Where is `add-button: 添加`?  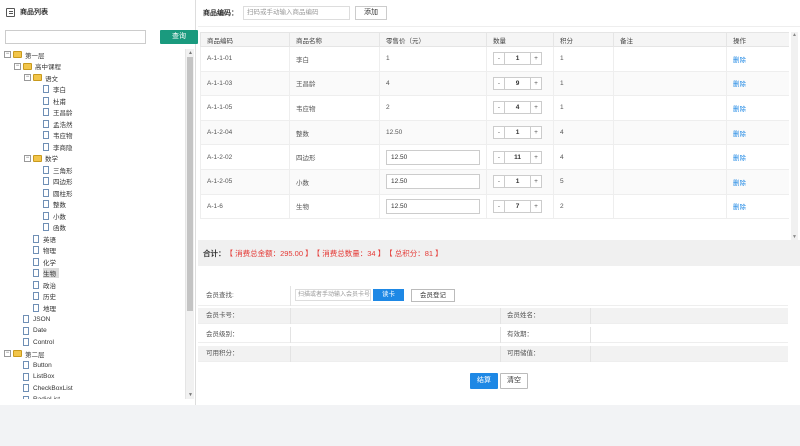
add-button: 添加 is located at coordinates (371, 13).